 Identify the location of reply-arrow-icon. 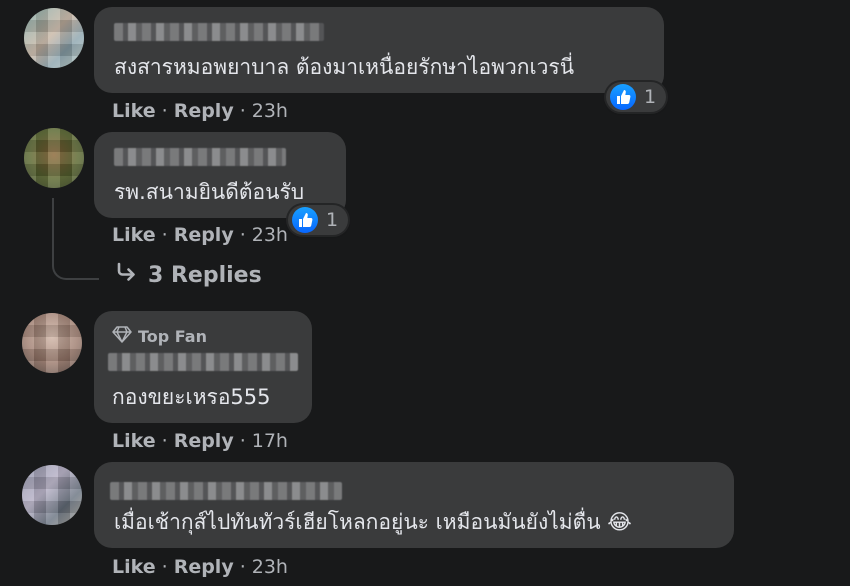
(127, 275).